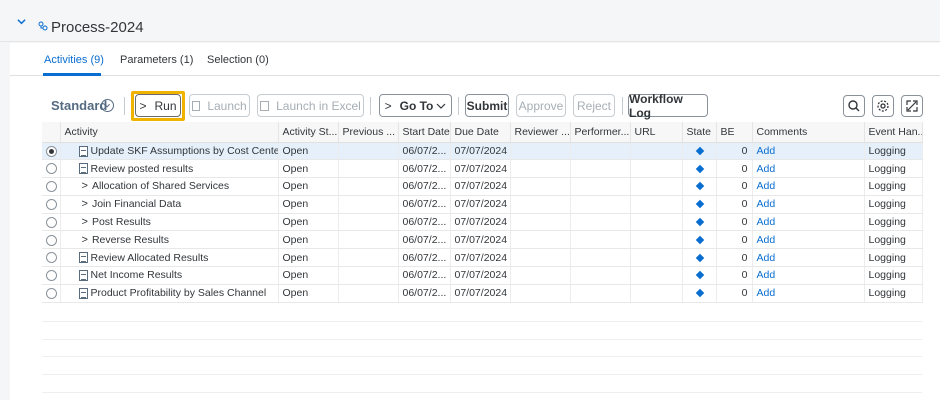 The height and width of the screenshot is (400, 940). I want to click on column-header: Due Date, so click(480, 132).